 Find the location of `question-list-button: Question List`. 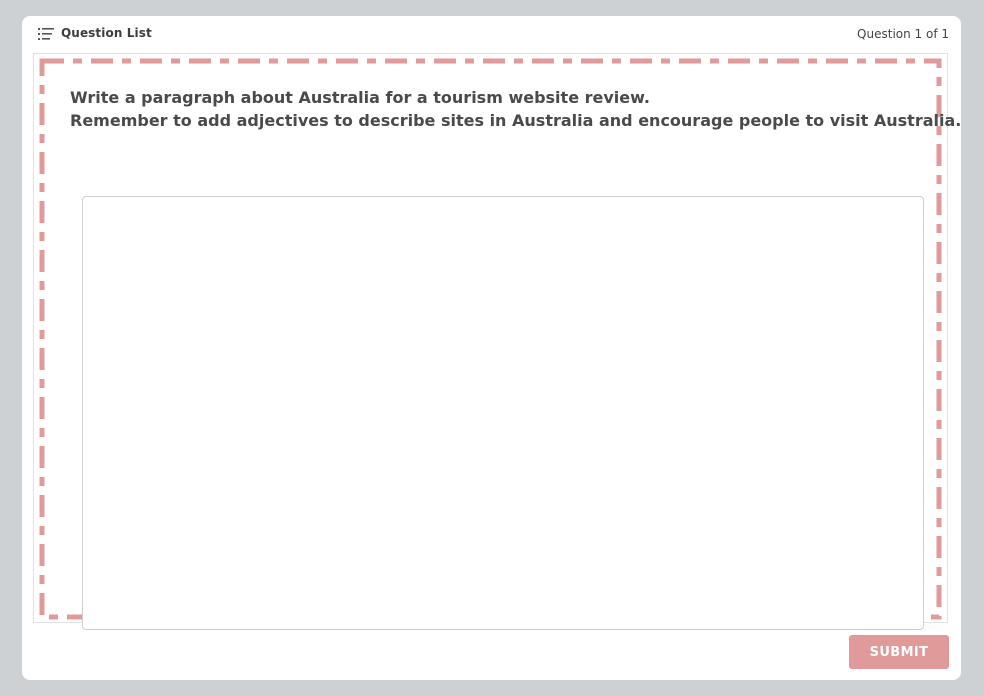

question-list-button: Question List is located at coordinates (95, 33).